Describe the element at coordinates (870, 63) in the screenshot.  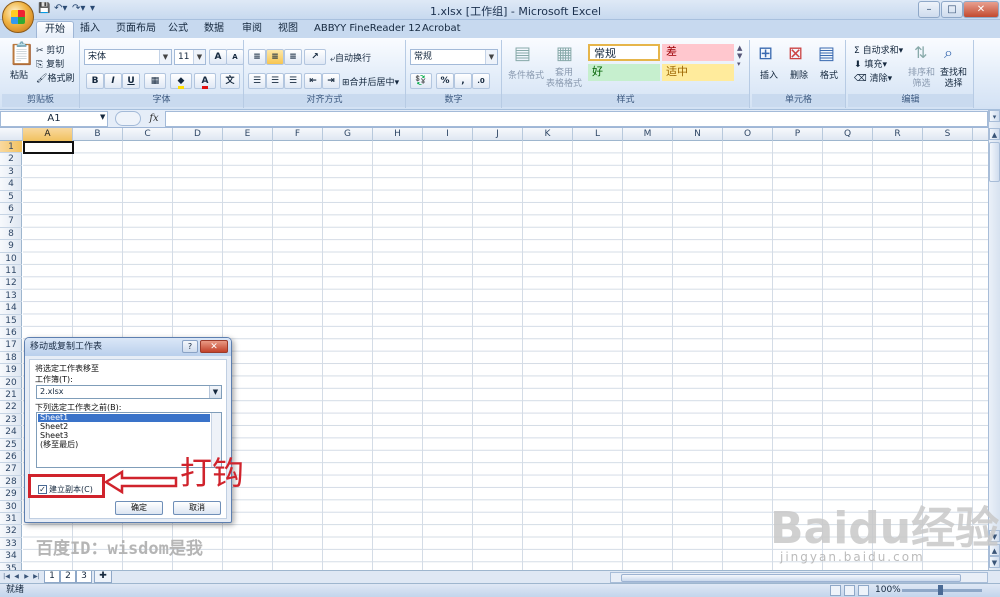
I see `fill-button: ⬇ 填充▾` at that location.